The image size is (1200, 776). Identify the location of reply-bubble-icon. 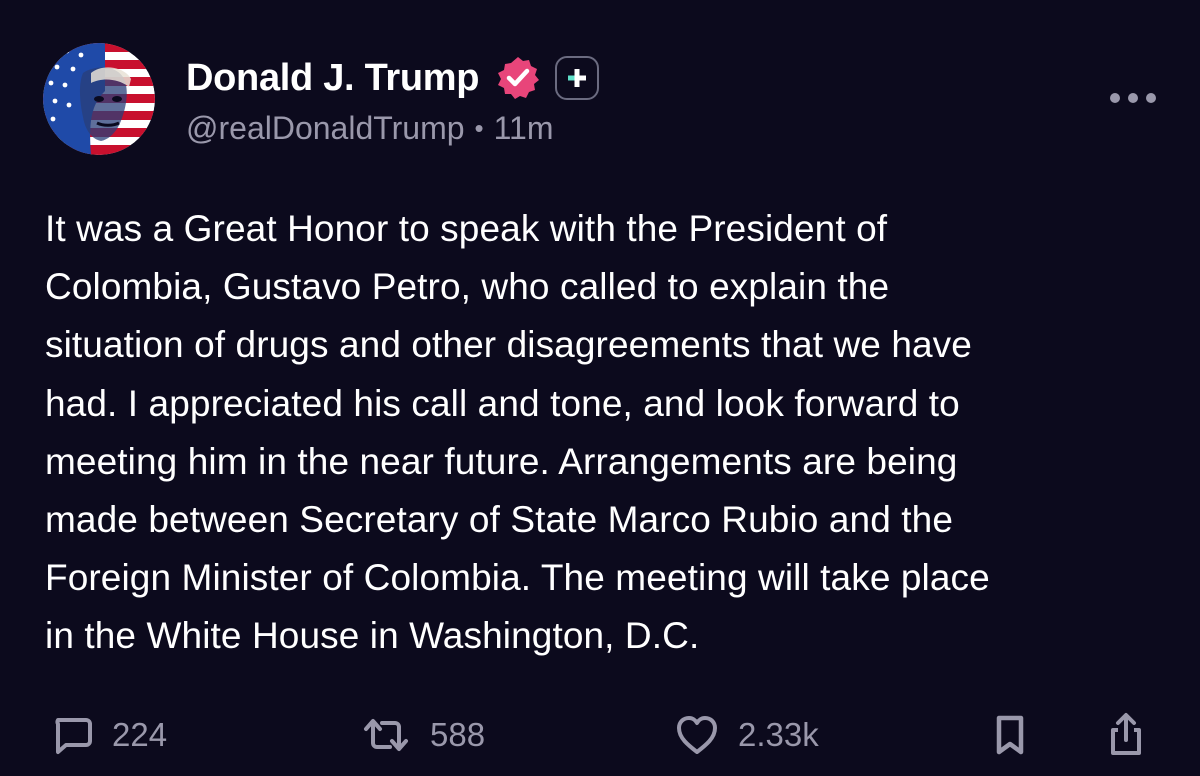
(73, 736).